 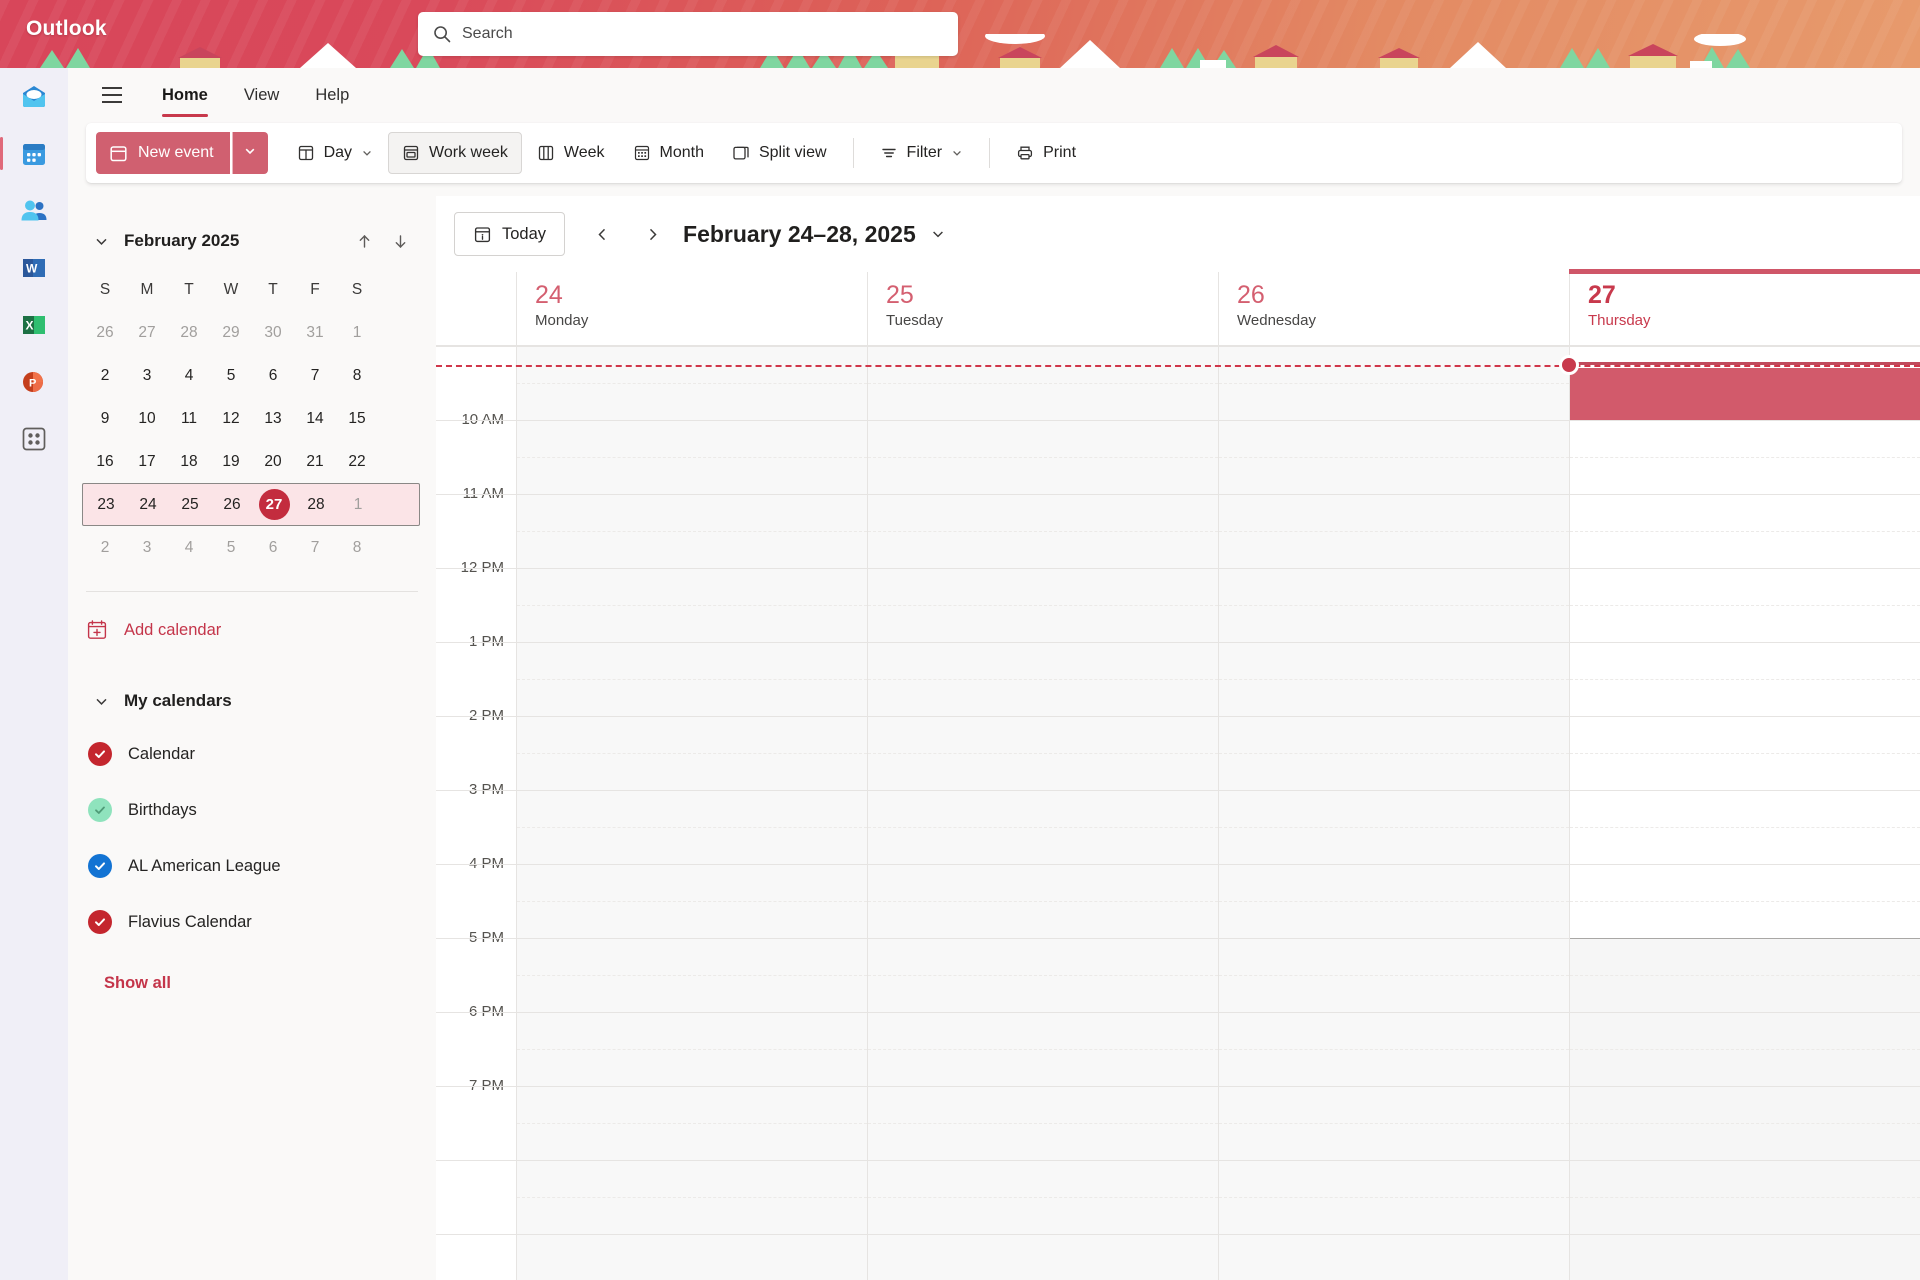 I want to click on rail-item-mail, so click(x=34, y=96).